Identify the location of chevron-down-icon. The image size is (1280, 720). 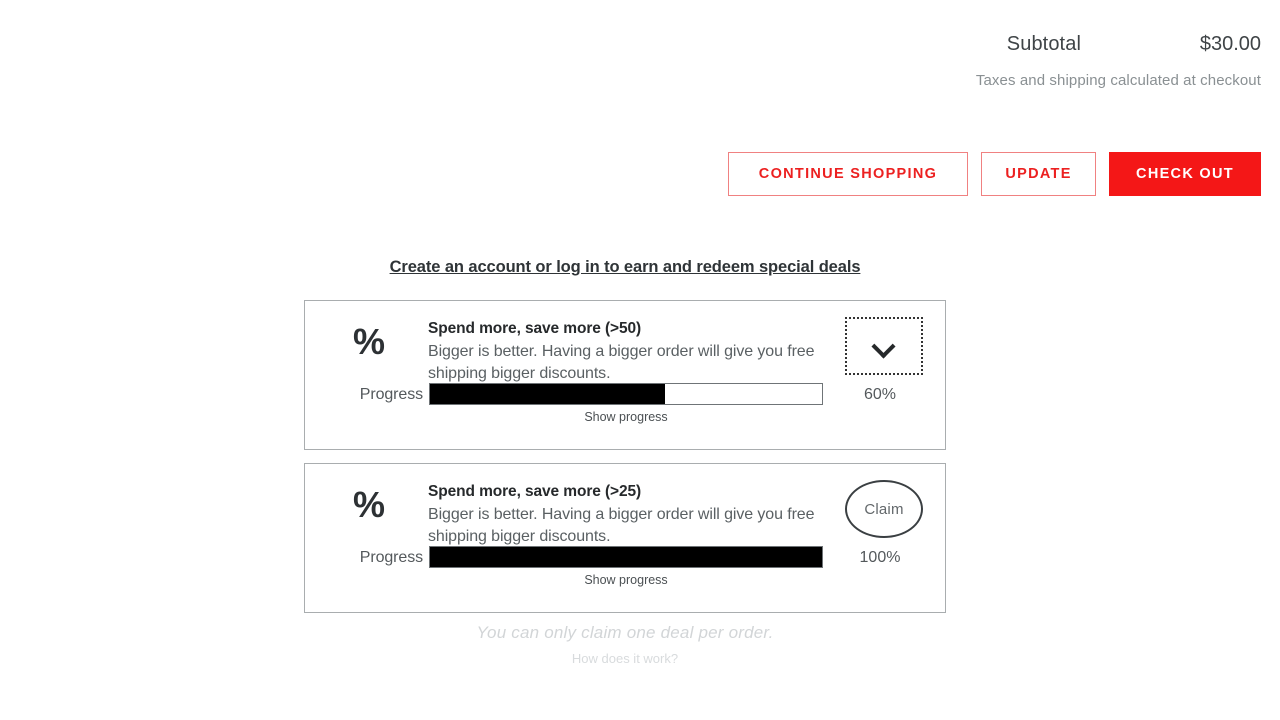
(884, 346).